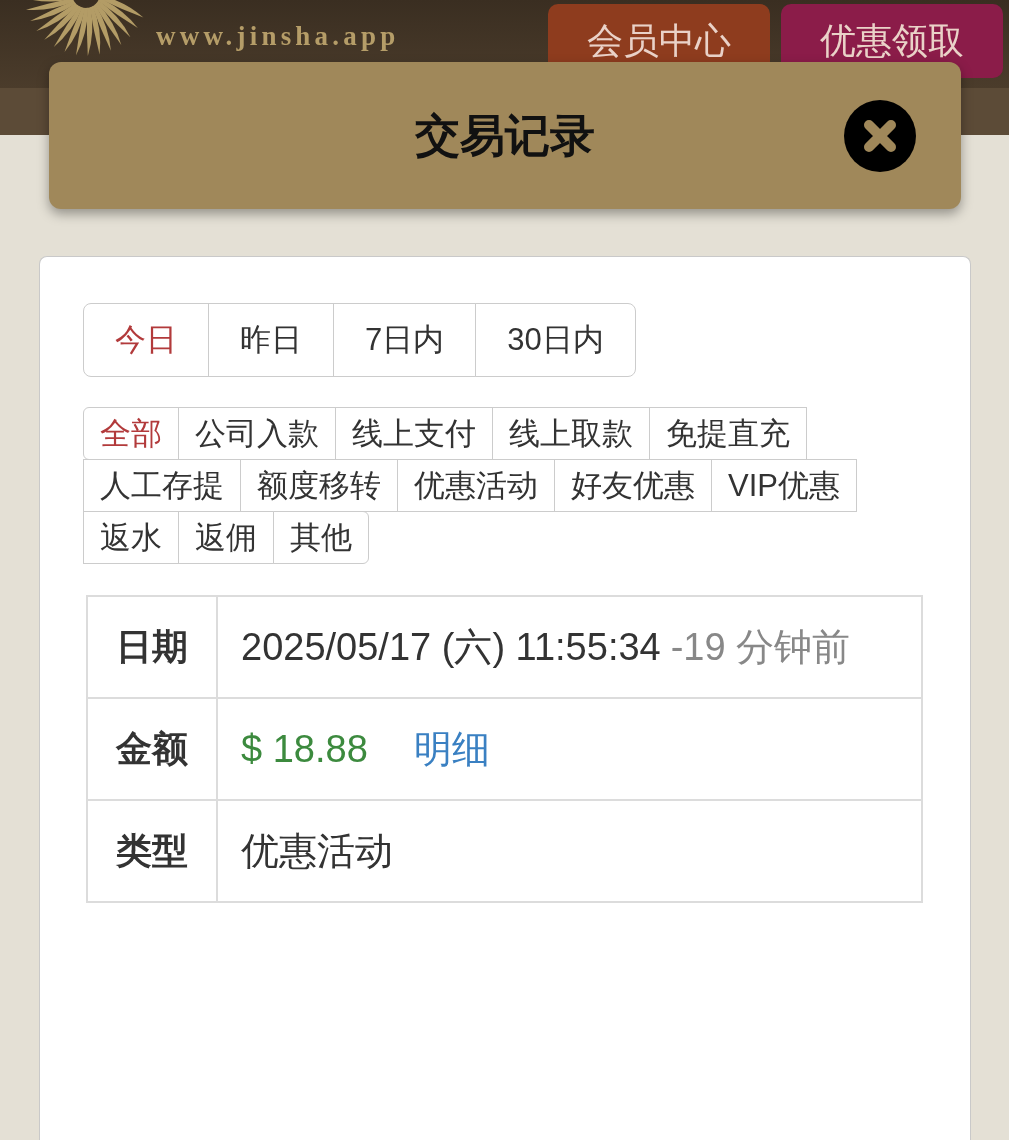  I want to click on date-range-tab: 7日内, so click(405, 340).